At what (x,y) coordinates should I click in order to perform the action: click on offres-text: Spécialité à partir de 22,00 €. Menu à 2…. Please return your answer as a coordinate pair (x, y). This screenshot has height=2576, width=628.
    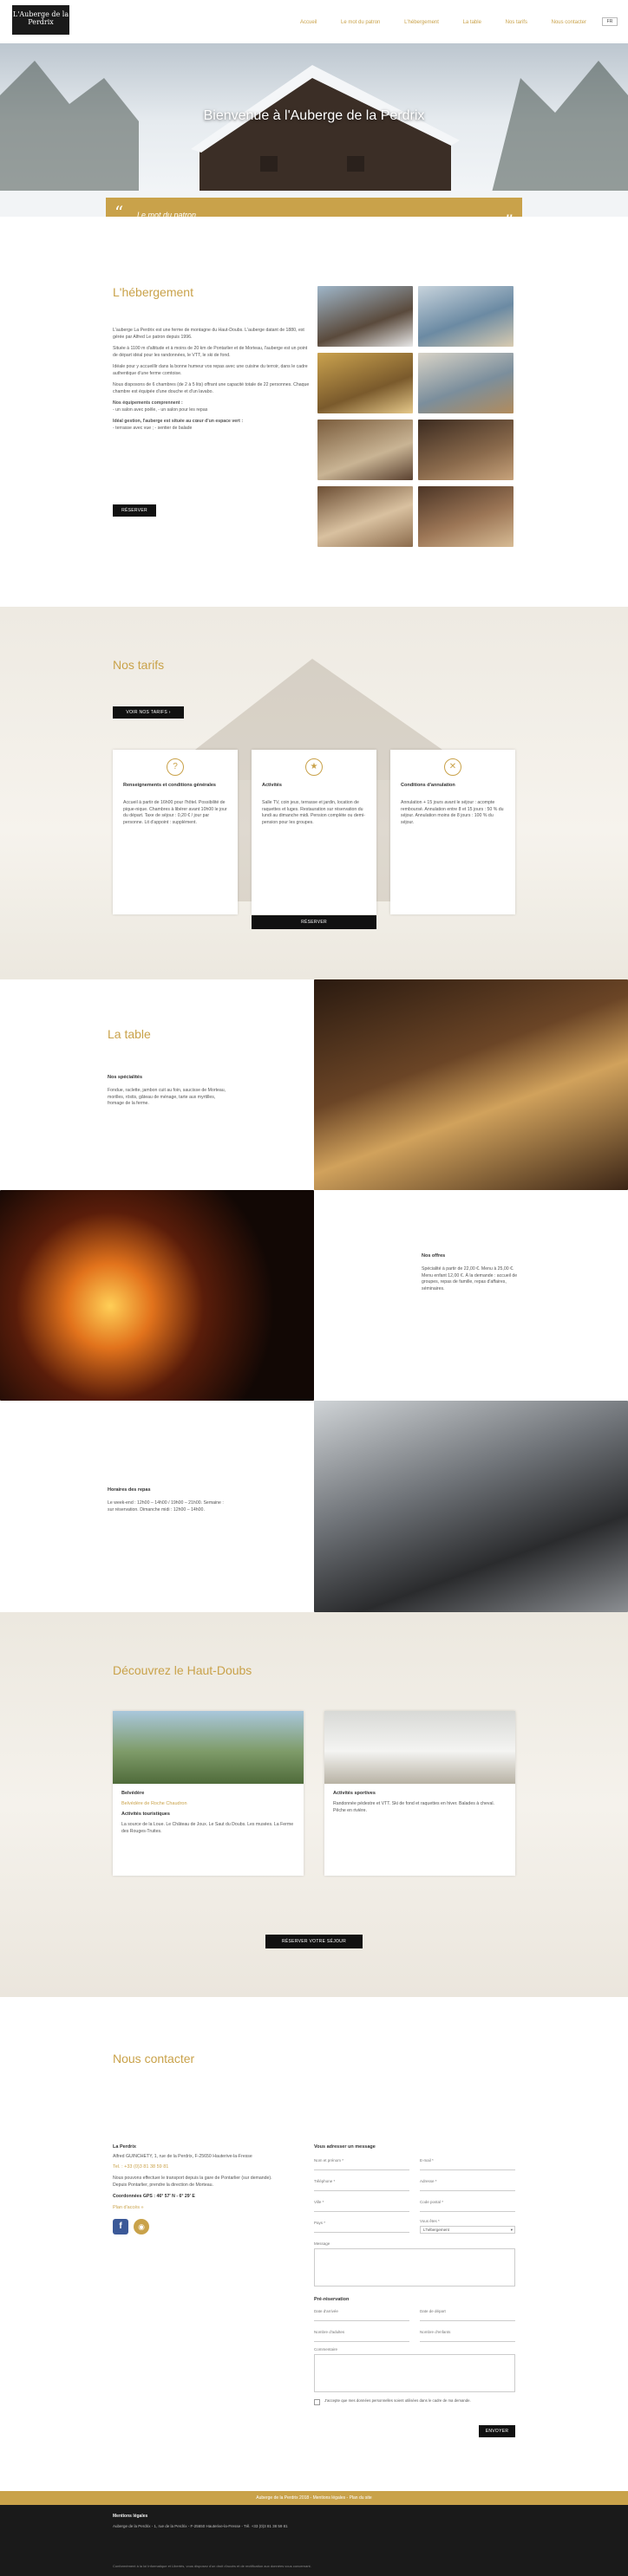
    Looking at the image, I should click on (470, 1279).